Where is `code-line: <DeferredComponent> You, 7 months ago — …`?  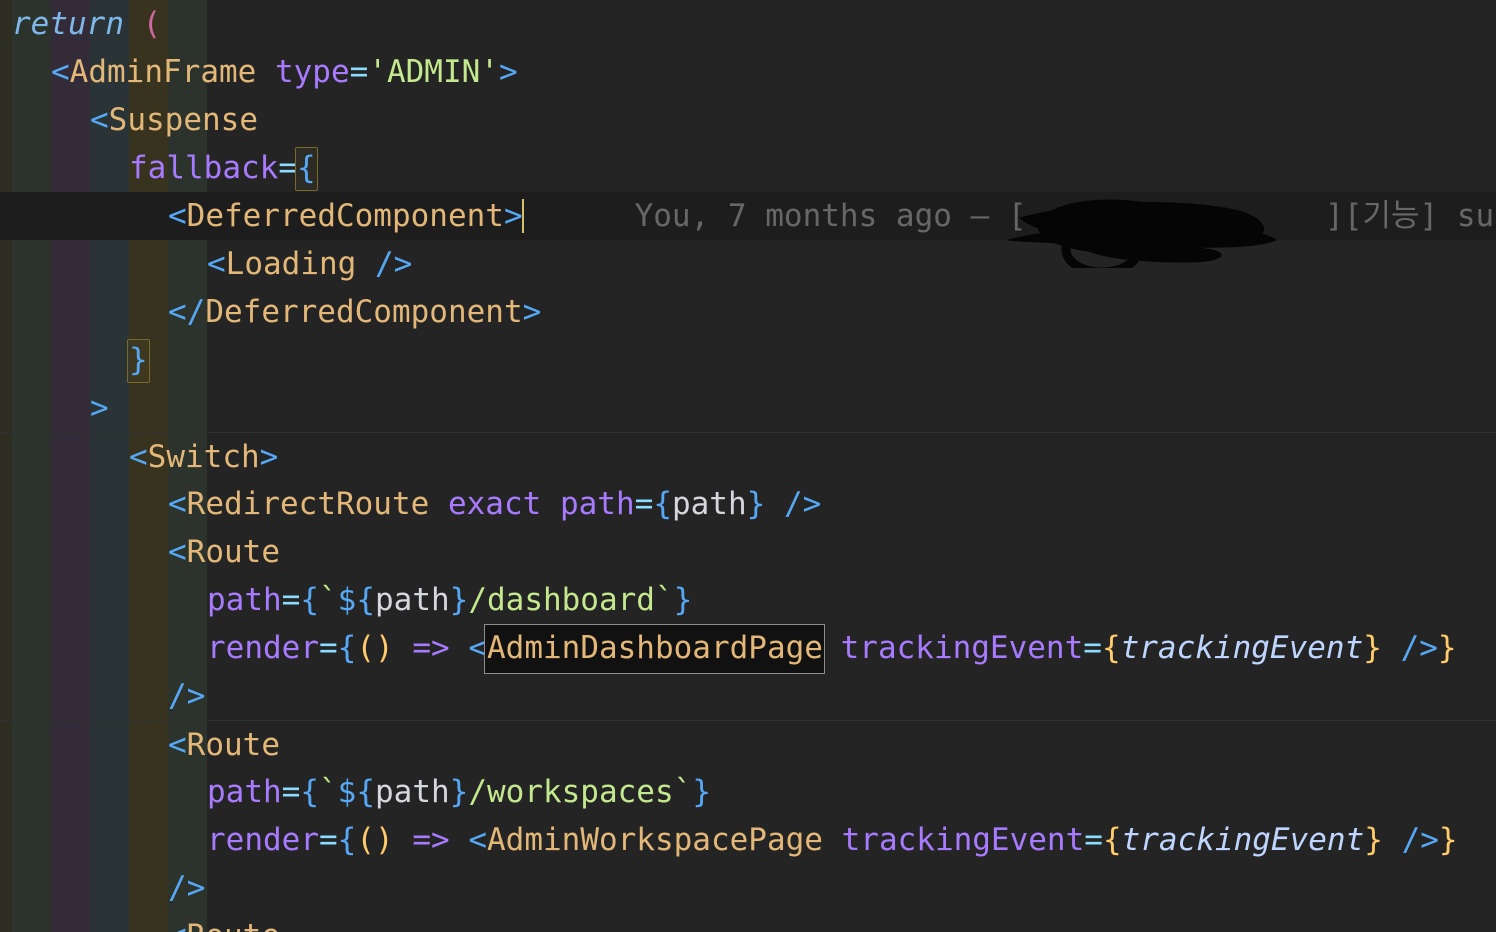 code-line: <DeferredComponent> You, 7 months ago — … is located at coordinates (748, 216).